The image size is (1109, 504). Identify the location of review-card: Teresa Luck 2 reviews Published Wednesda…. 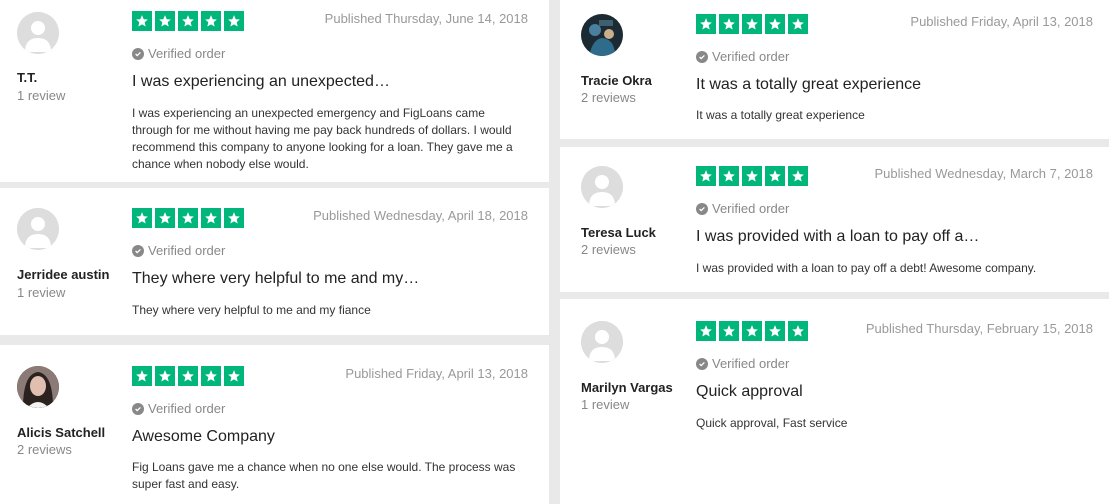
(834, 219).